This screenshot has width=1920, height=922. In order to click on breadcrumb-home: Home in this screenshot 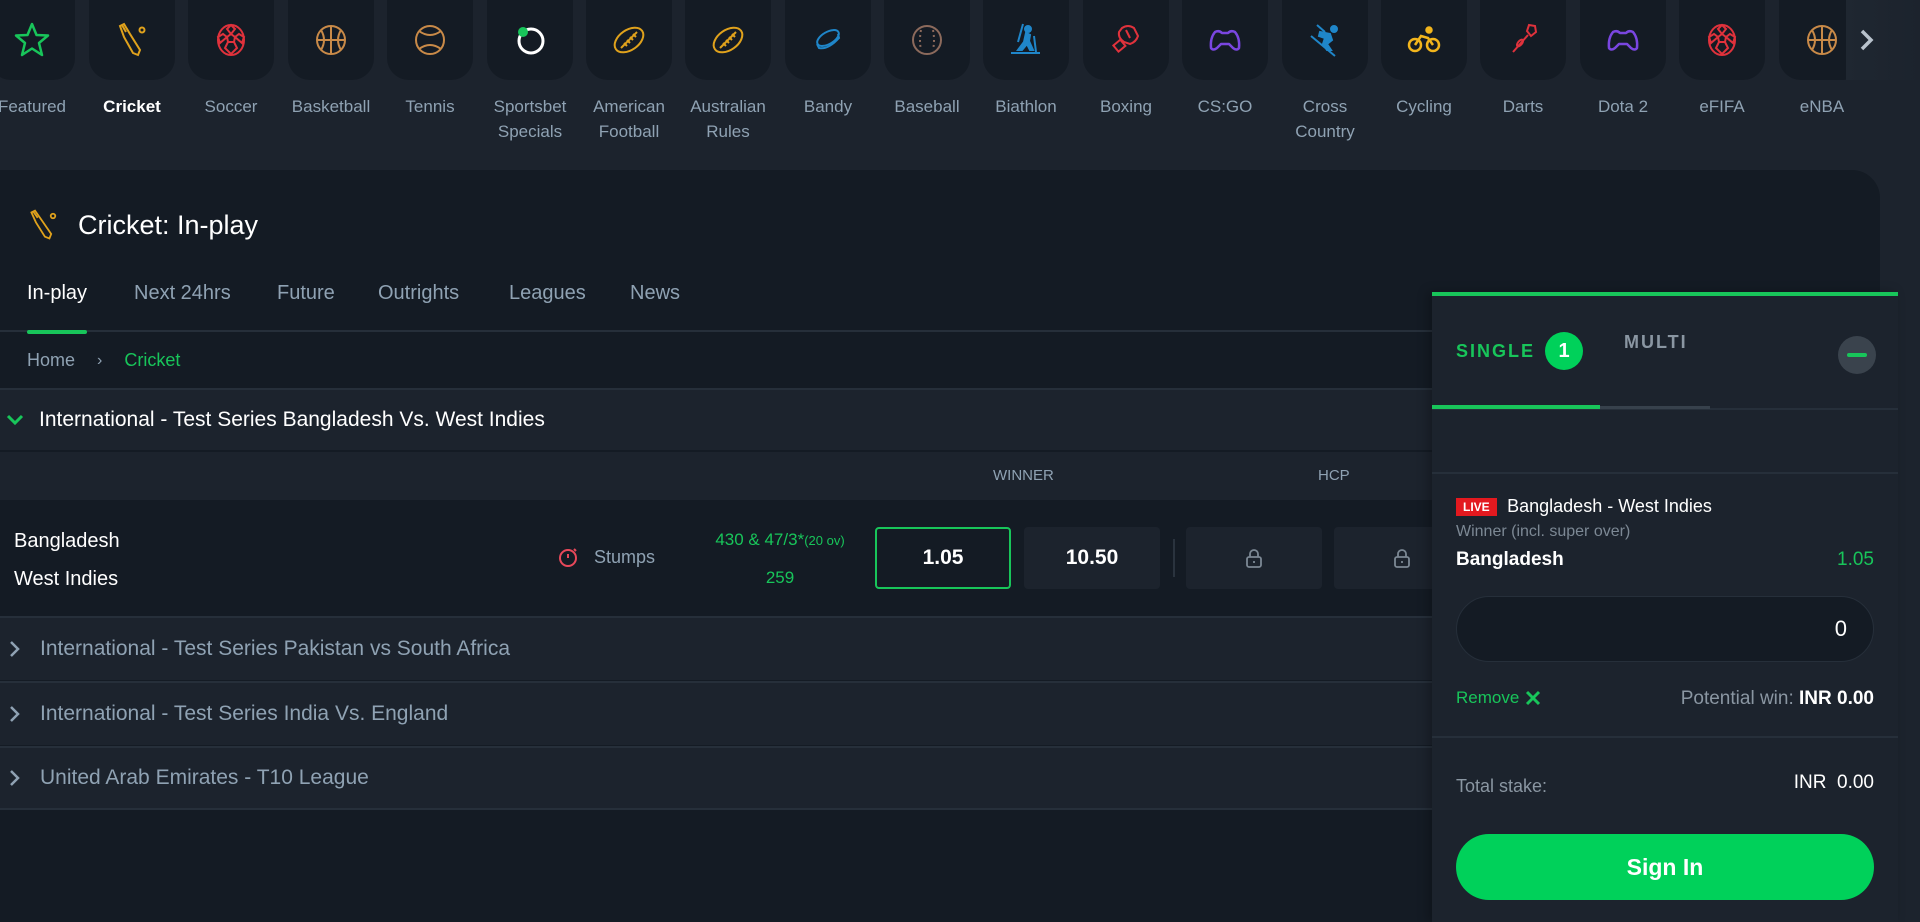, I will do `click(51, 360)`.